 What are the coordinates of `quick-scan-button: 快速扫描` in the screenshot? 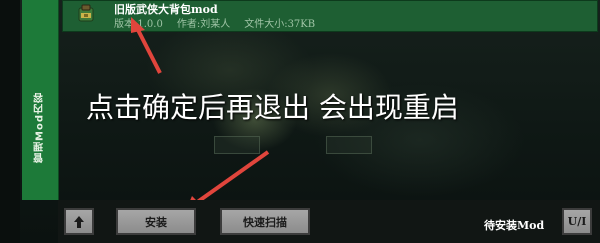 It's located at (265, 221).